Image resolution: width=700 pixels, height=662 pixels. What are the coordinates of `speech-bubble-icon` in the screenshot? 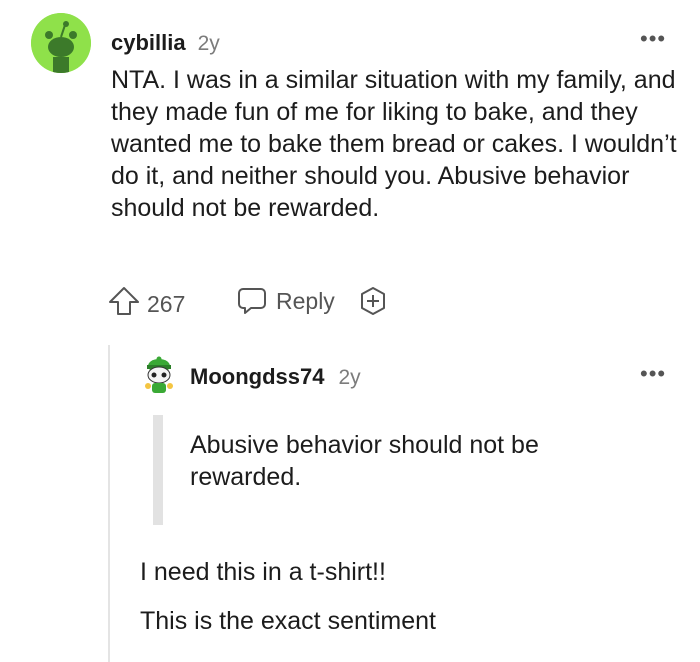 It's located at (252, 301).